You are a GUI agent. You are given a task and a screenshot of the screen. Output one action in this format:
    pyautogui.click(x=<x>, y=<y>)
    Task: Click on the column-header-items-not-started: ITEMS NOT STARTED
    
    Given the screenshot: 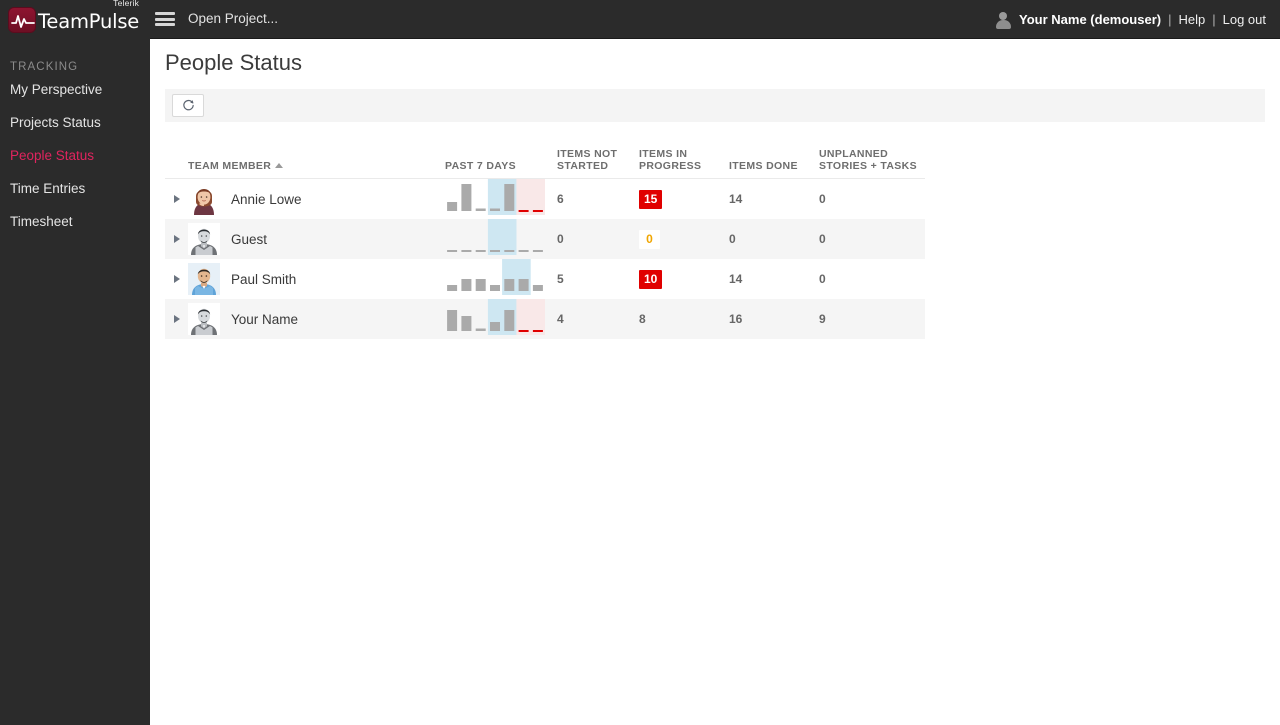 What is the action you would take?
    pyautogui.click(x=598, y=163)
    